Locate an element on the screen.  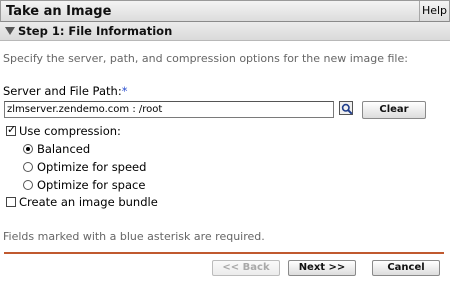
browse-search-button is located at coordinates (346, 108).